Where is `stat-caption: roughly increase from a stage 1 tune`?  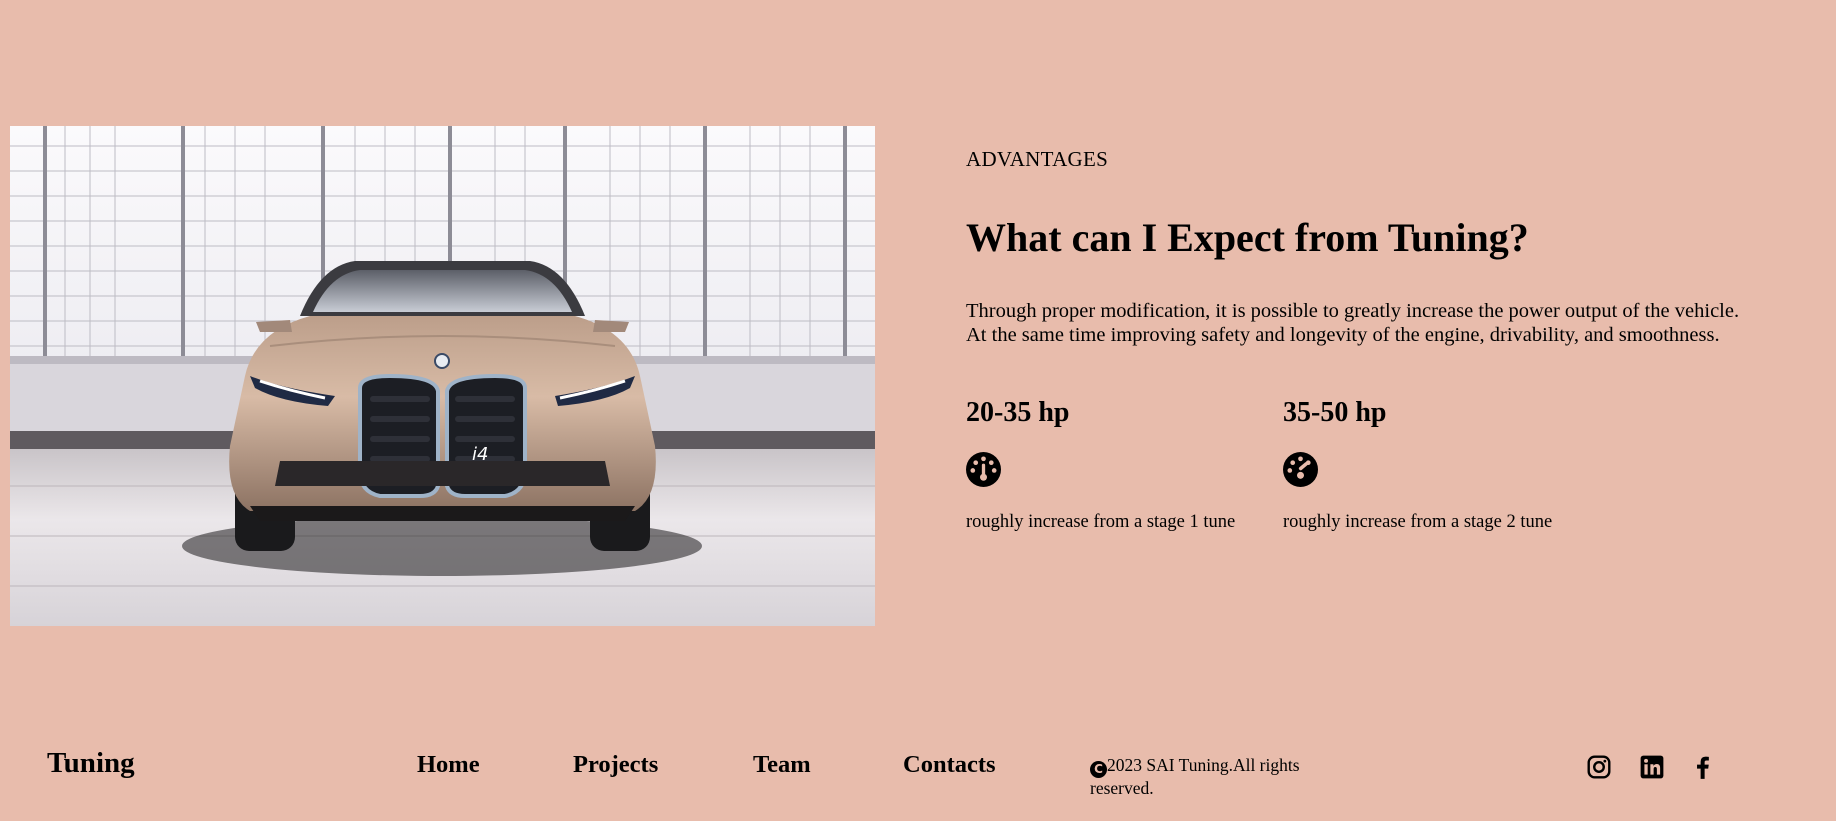
stat-caption: roughly increase from a stage 1 tune is located at coordinates (1101, 522).